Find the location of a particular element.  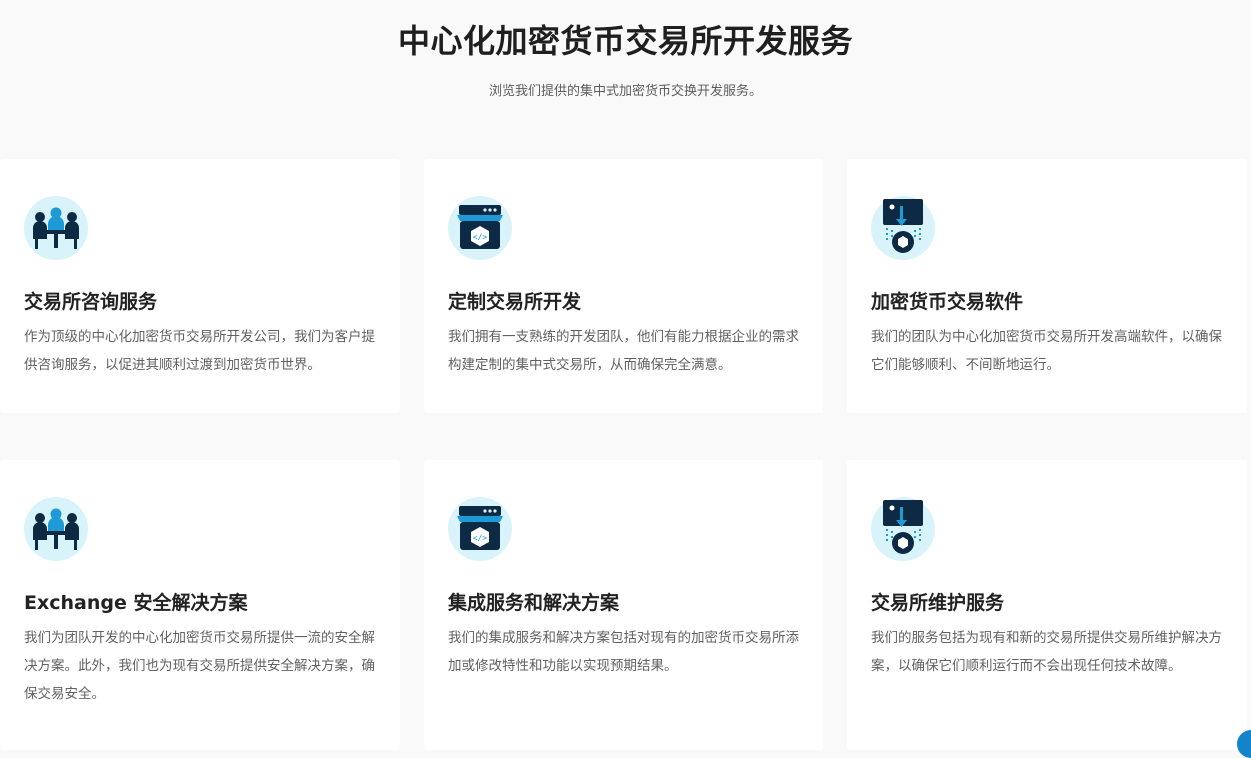

card-title: 加密货币交易软件 is located at coordinates (947, 300).